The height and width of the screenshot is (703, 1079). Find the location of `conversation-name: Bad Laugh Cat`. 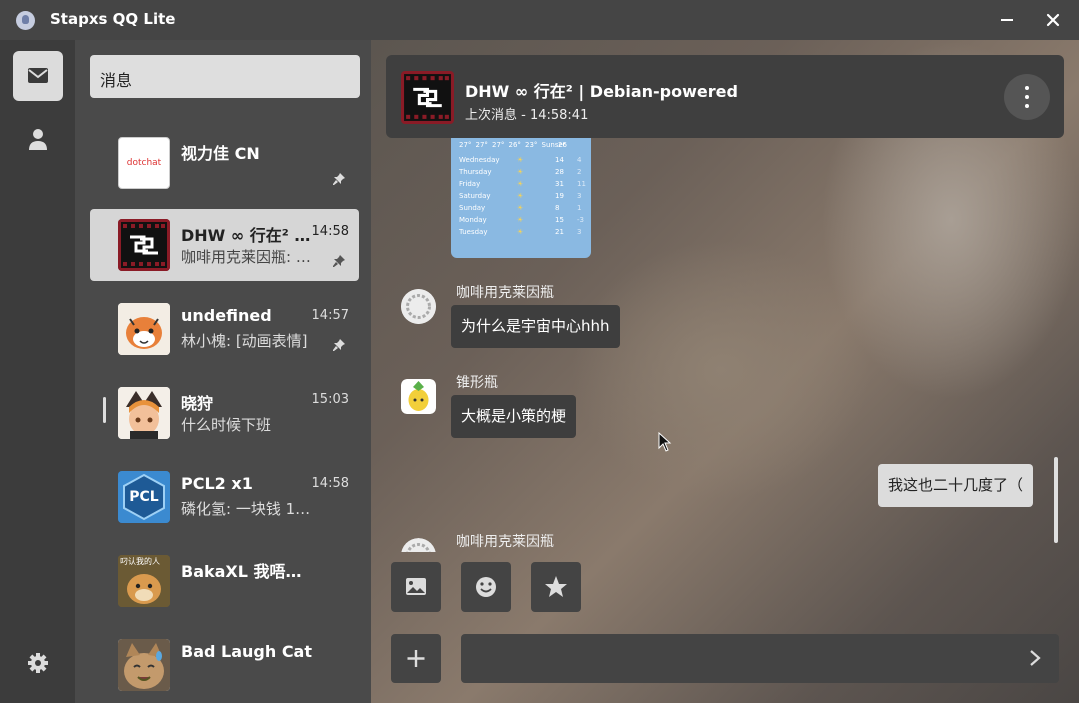

conversation-name: Bad Laugh Cat is located at coordinates (246, 651).